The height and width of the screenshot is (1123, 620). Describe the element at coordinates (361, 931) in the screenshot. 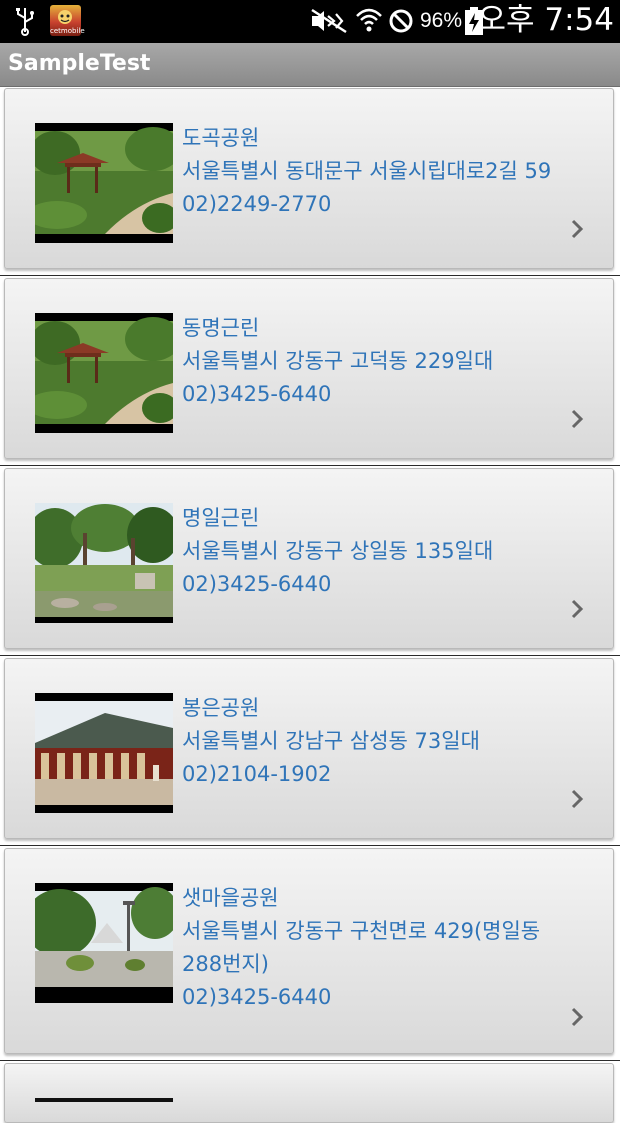

I see `park-address: 서울특별시 강동구 구천면로 429(명일동` at that location.